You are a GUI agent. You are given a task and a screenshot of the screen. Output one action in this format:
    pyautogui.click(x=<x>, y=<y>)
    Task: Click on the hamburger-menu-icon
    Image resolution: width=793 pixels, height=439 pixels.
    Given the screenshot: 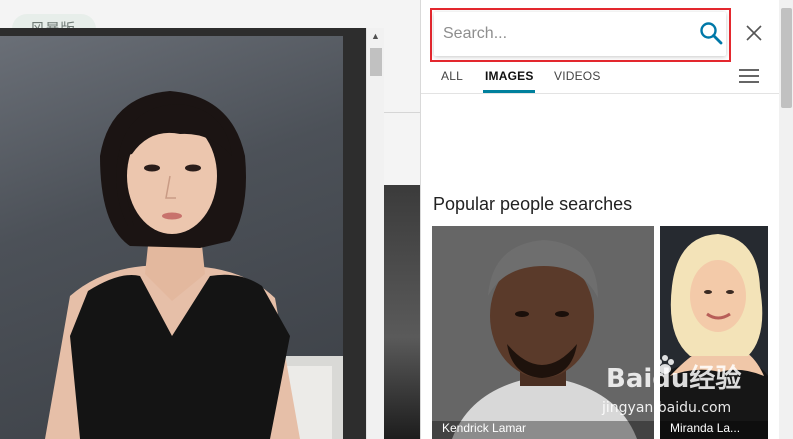 What is the action you would take?
    pyautogui.click(x=750, y=77)
    